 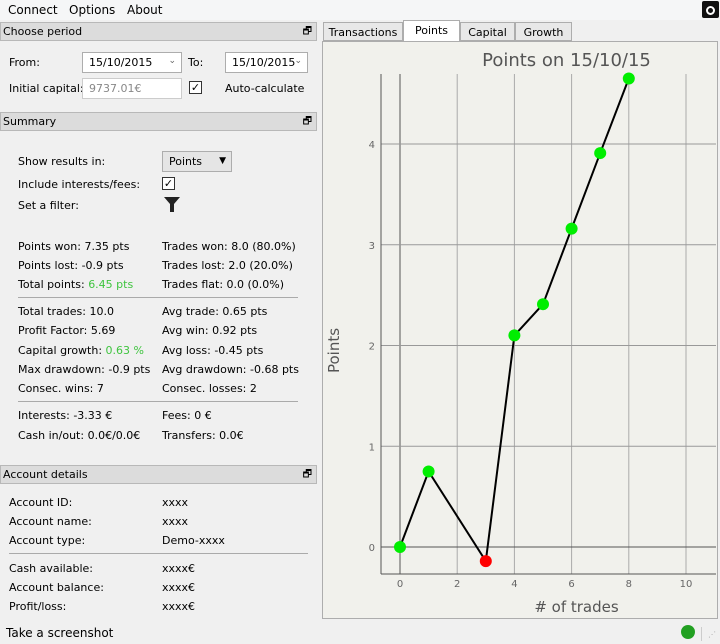 I want to click on include-fees-checkbox: ✓, so click(x=168, y=183).